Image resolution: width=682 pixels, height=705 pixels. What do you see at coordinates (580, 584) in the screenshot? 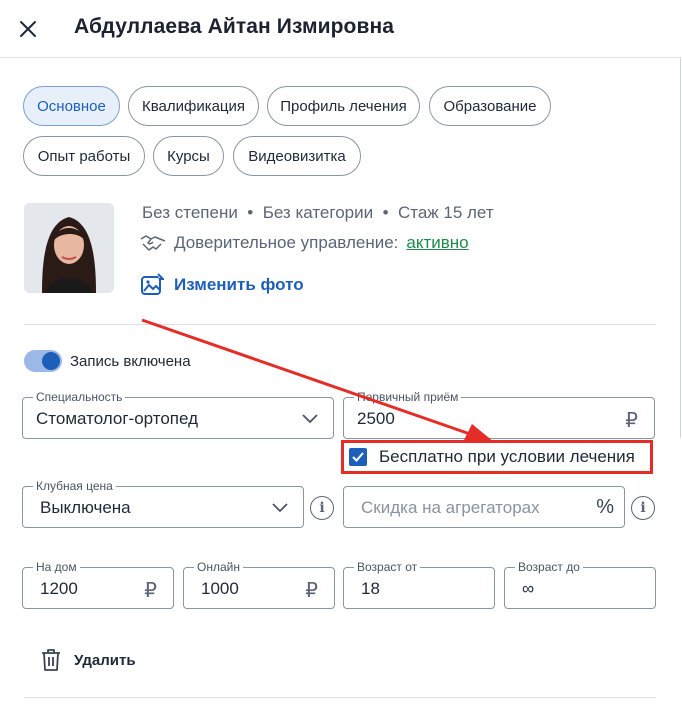
I see `age-to-input: Возраст до ∞` at bounding box center [580, 584].